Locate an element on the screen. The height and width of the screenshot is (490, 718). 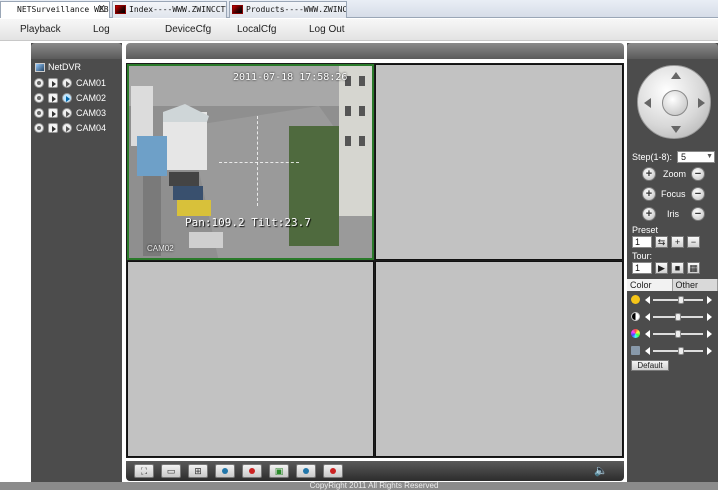
video-panel-header is located at coordinates (375, 51).